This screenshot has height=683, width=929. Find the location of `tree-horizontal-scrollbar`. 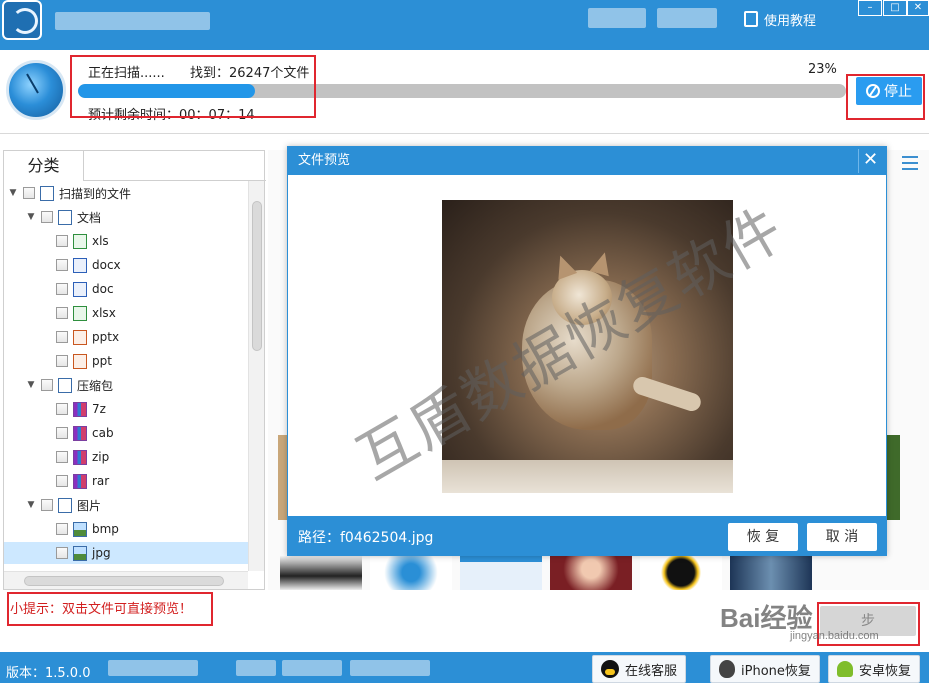

tree-horizontal-scrollbar is located at coordinates (126, 580).